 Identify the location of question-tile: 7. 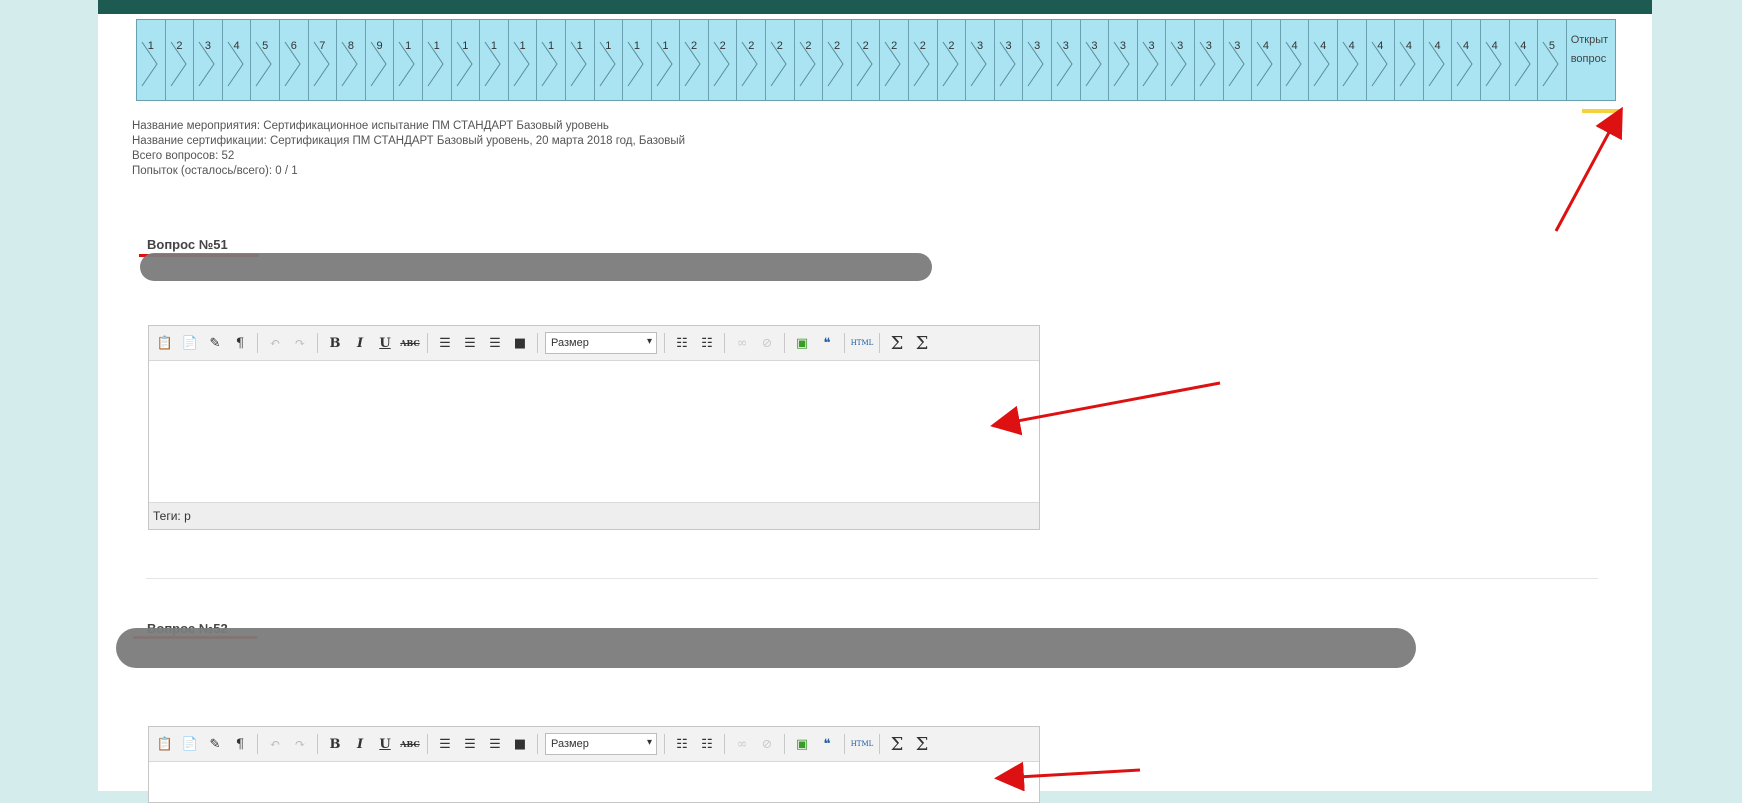
(322, 60).